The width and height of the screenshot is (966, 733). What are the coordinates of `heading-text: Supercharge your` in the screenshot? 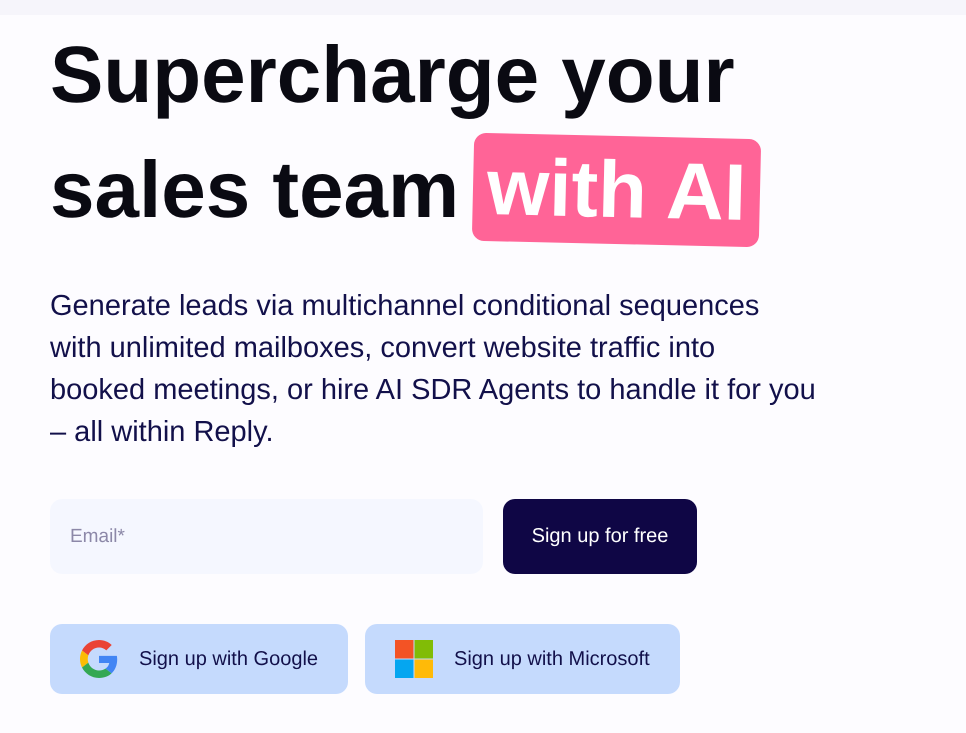 It's located at (392, 75).